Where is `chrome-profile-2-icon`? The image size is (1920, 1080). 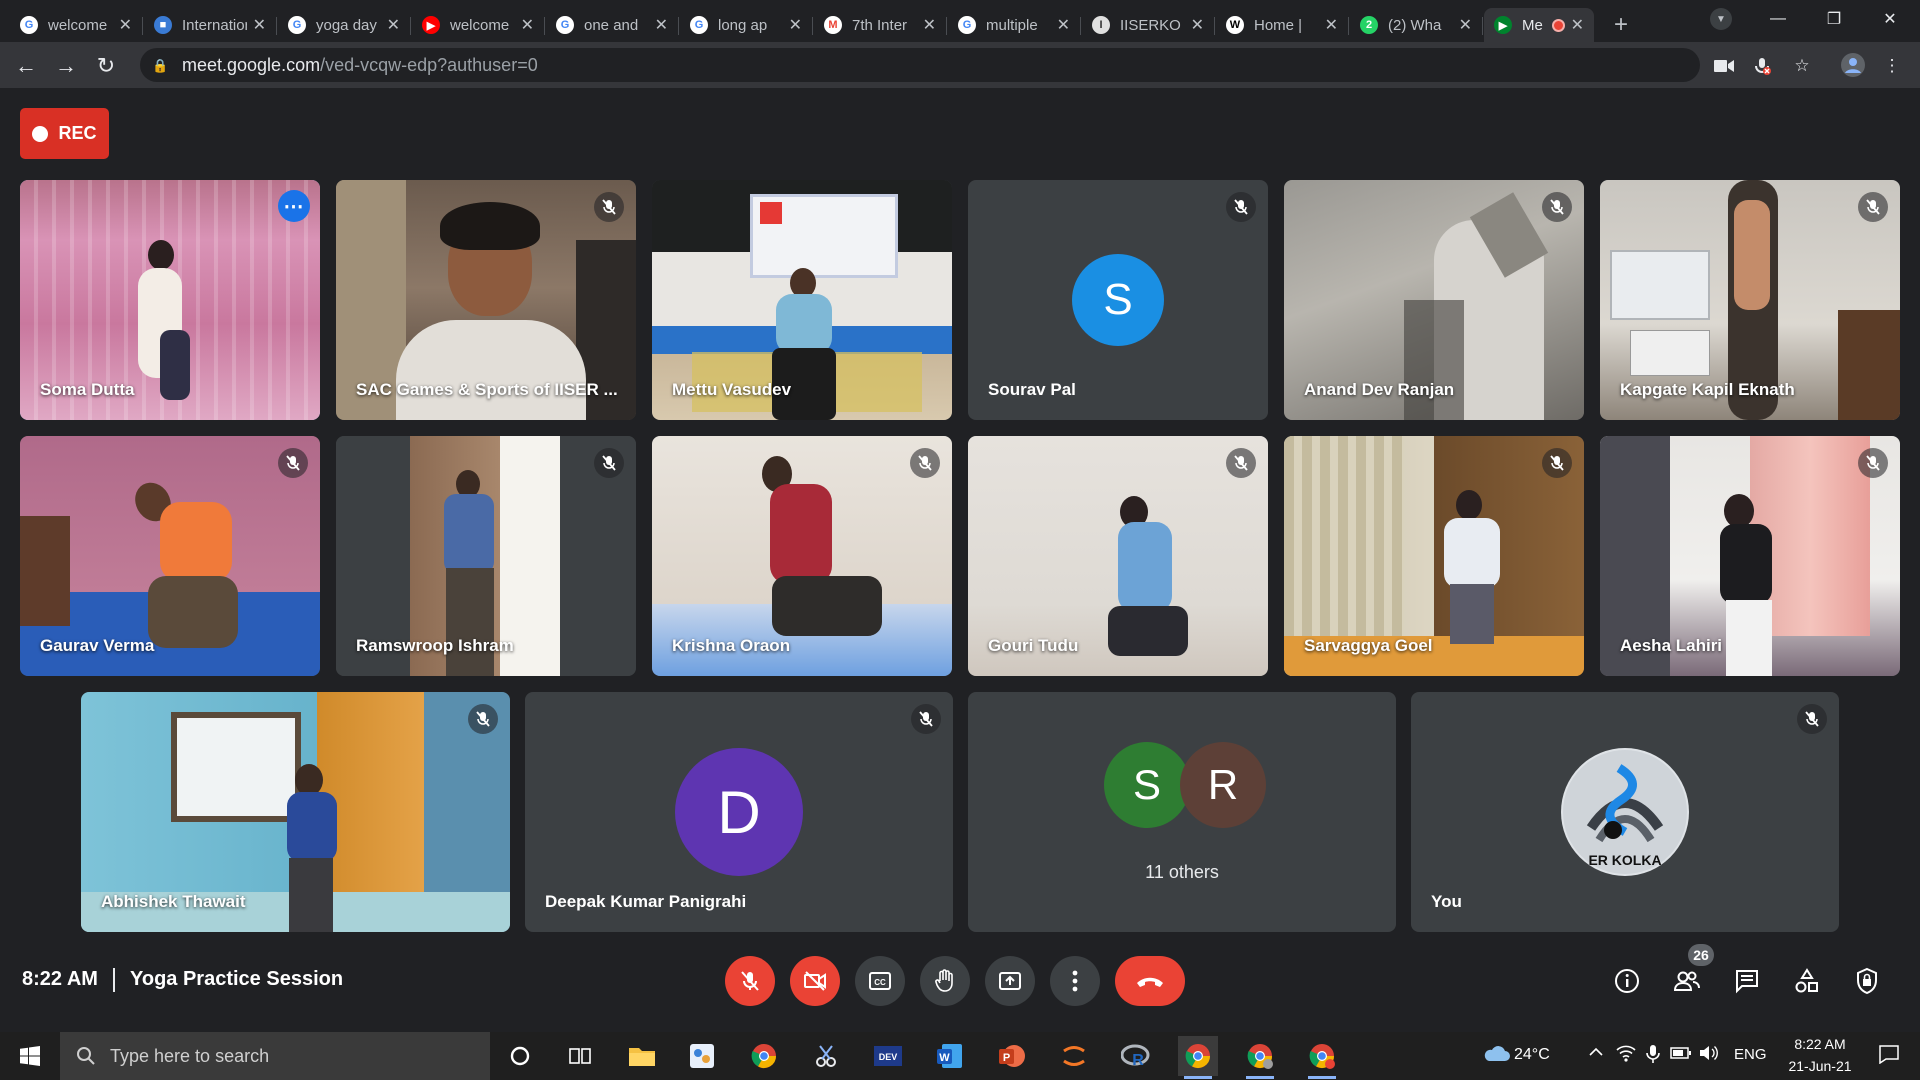 chrome-profile-2-icon is located at coordinates (1322, 1057).